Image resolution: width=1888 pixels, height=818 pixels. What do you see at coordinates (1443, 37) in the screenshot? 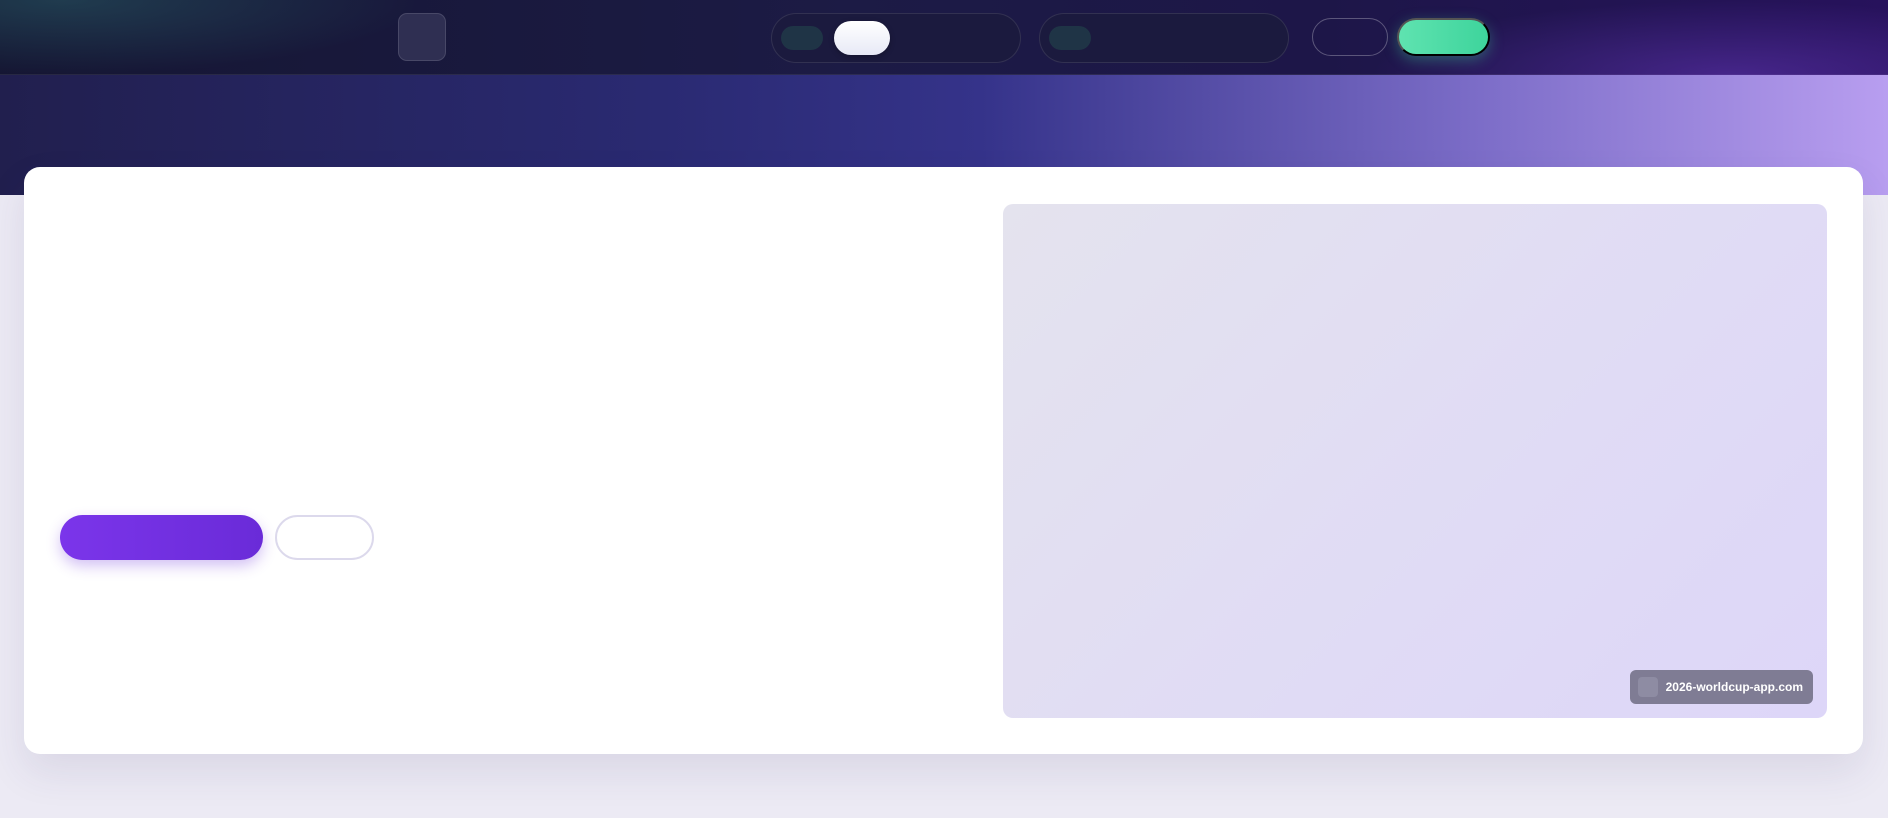
I see `nav-primary-button` at bounding box center [1443, 37].